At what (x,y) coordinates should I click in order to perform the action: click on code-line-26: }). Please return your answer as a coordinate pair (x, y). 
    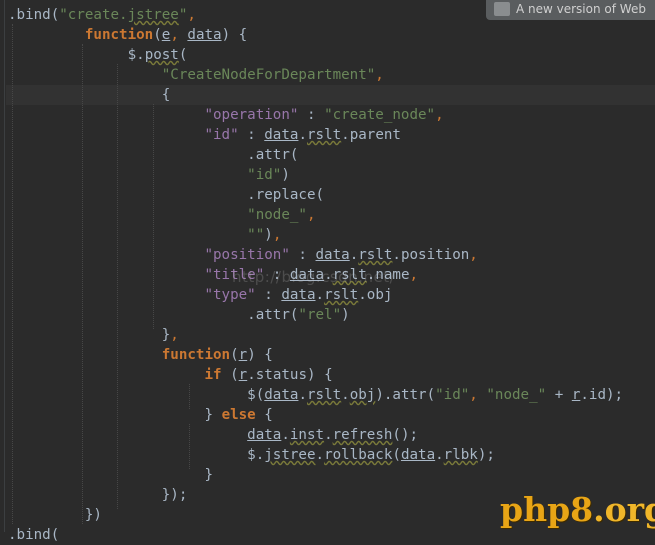
    Looking at the image, I should click on (93, 515).